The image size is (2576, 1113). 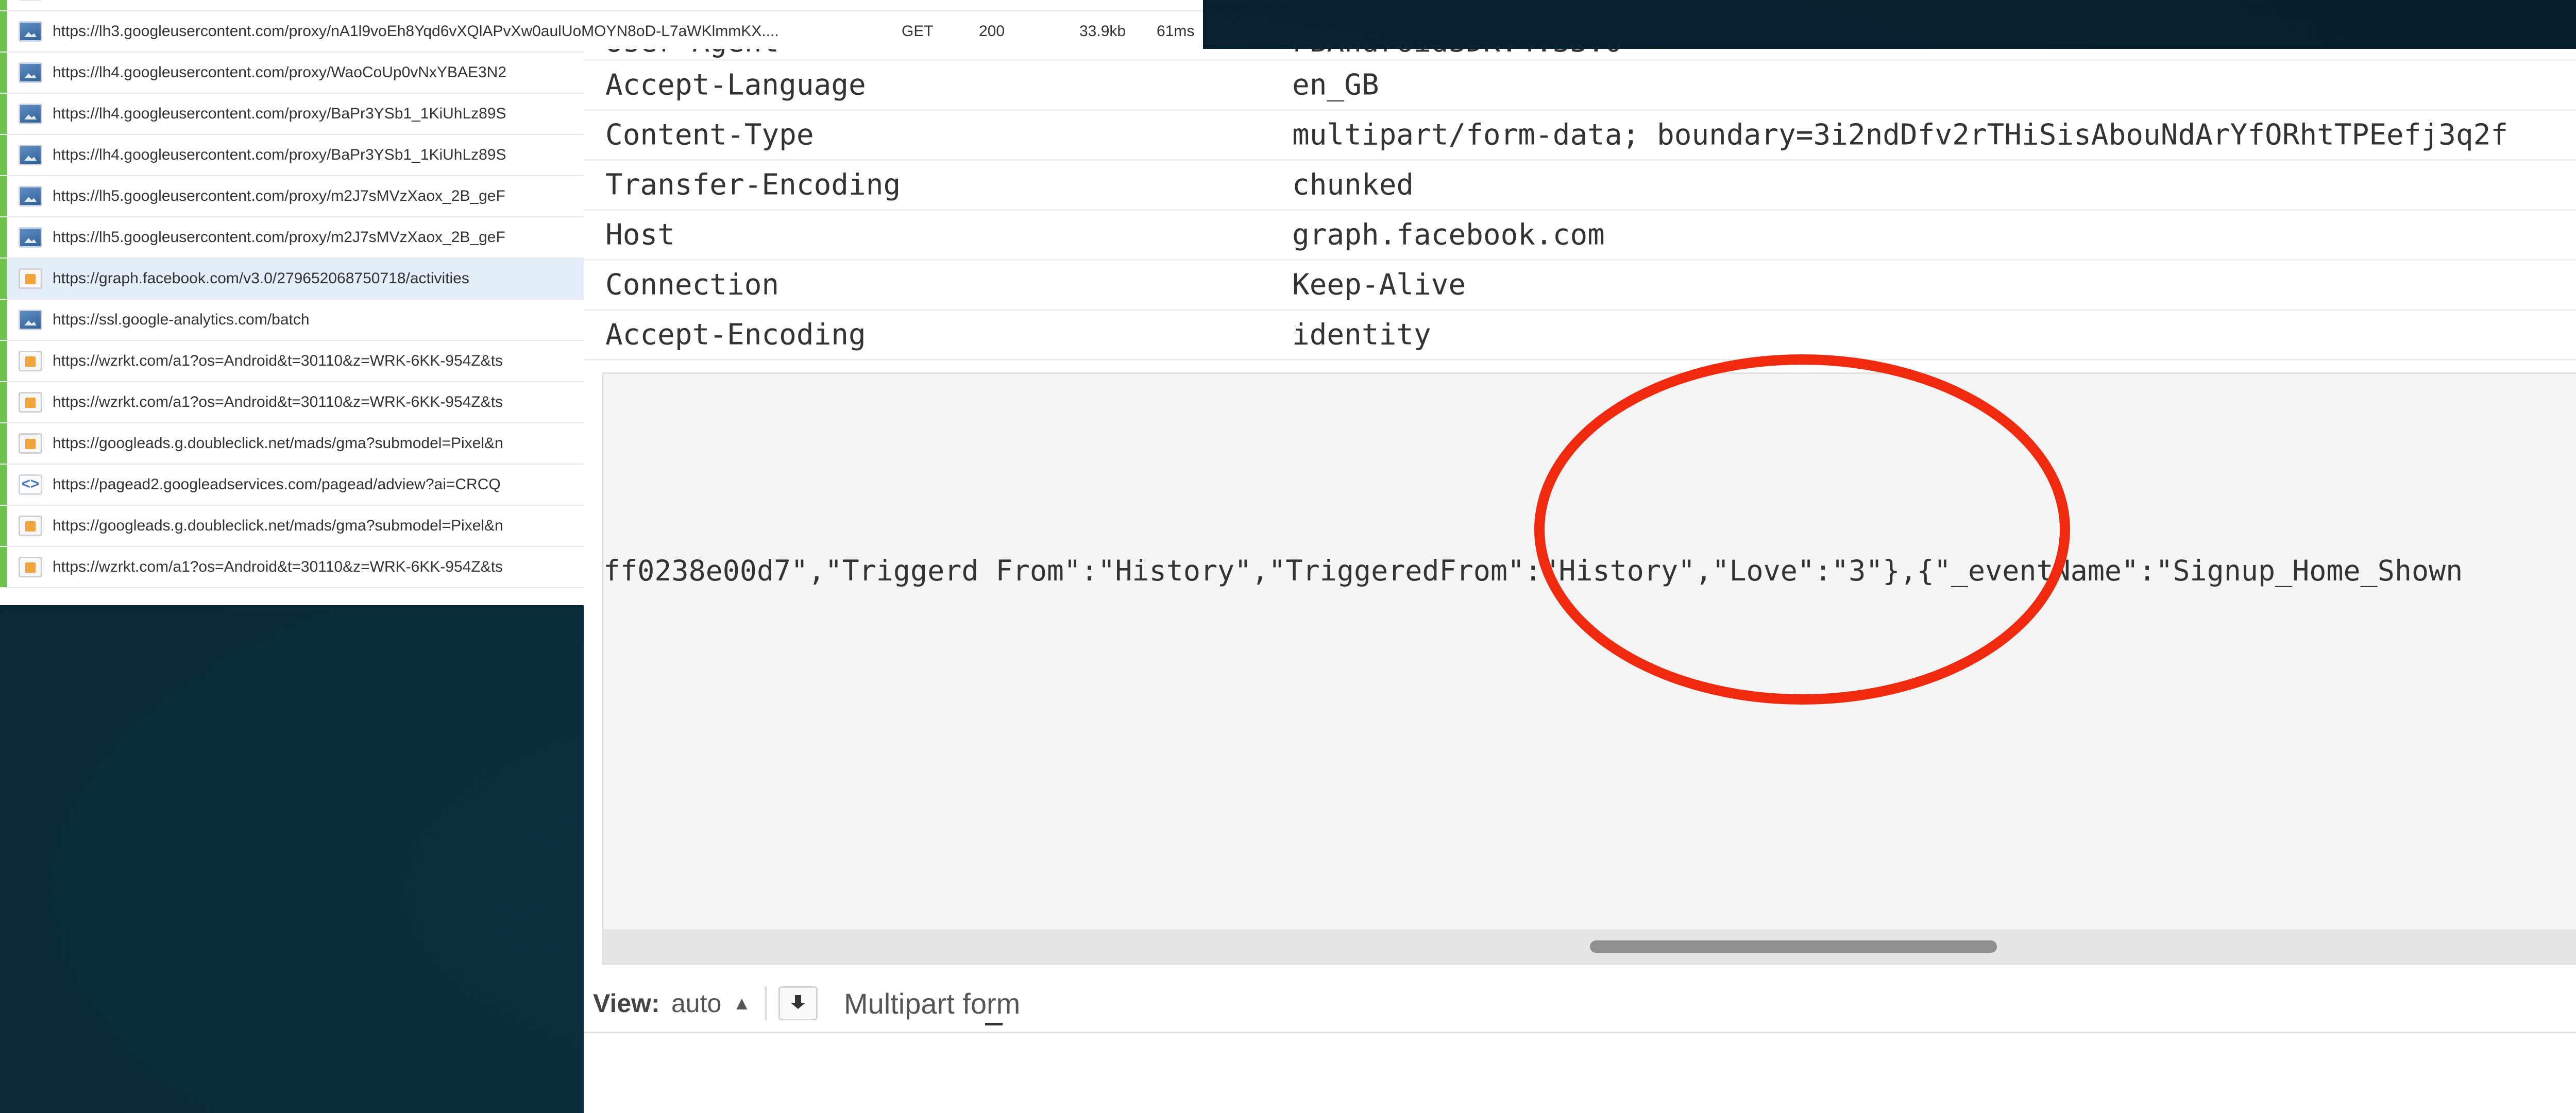 What do you see at coordinates (1102, 31) in the screenshot?
I see `flow-size: 33.9kb` at bounding box center [1102, 31].